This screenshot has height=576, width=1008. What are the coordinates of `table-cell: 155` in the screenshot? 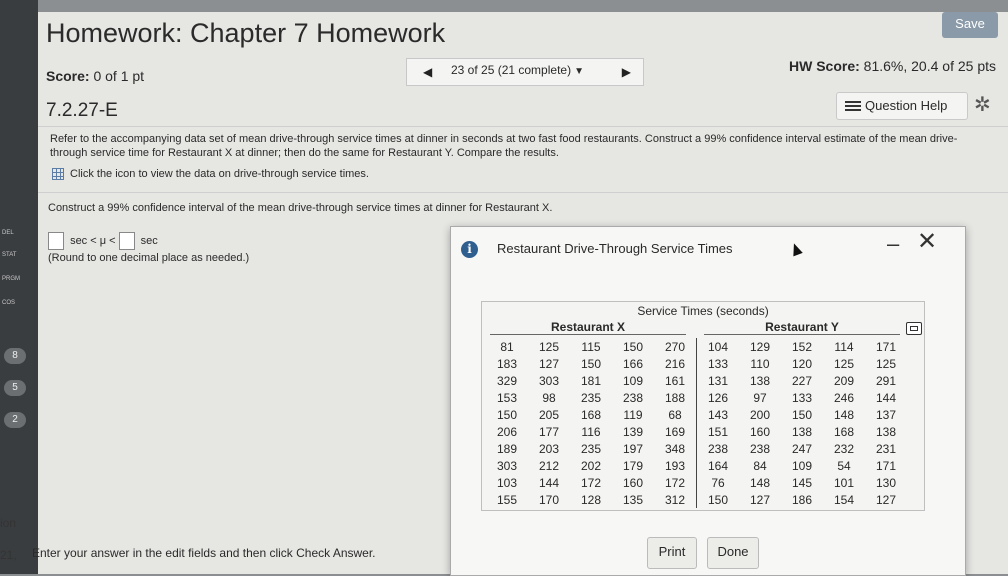 It's located at (507, 499).